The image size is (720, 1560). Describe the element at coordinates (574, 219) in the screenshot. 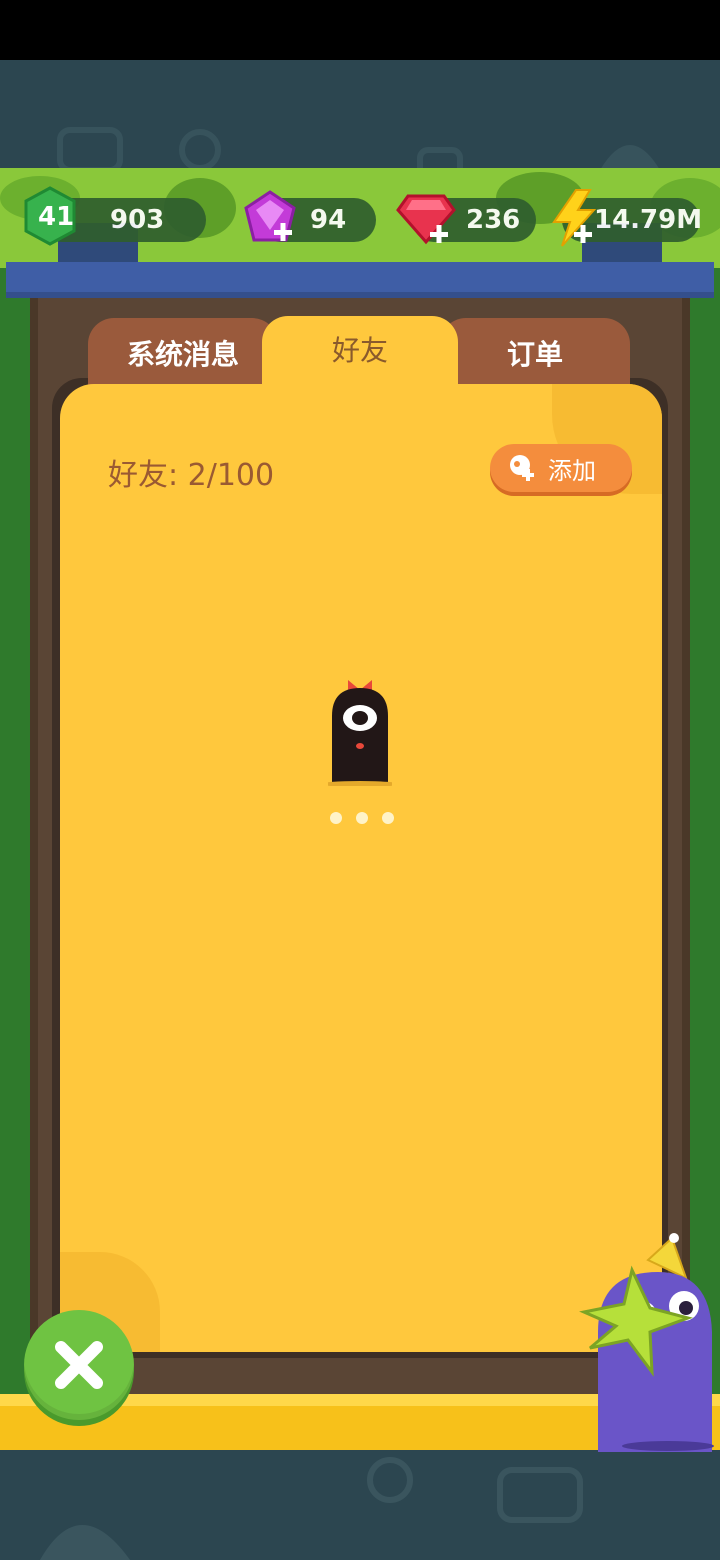

I see `energy-bolt-icon` at that location.